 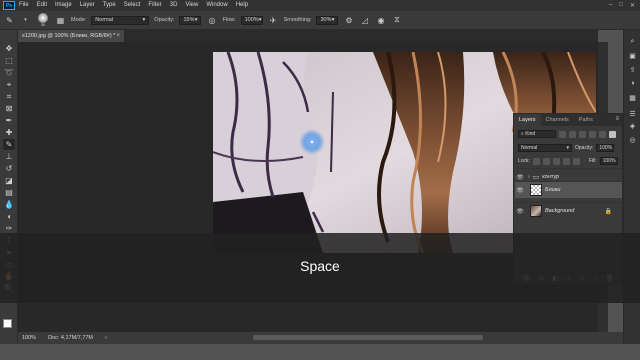 I want to click on menu-layer: Layer, so click(x=87, y=5).